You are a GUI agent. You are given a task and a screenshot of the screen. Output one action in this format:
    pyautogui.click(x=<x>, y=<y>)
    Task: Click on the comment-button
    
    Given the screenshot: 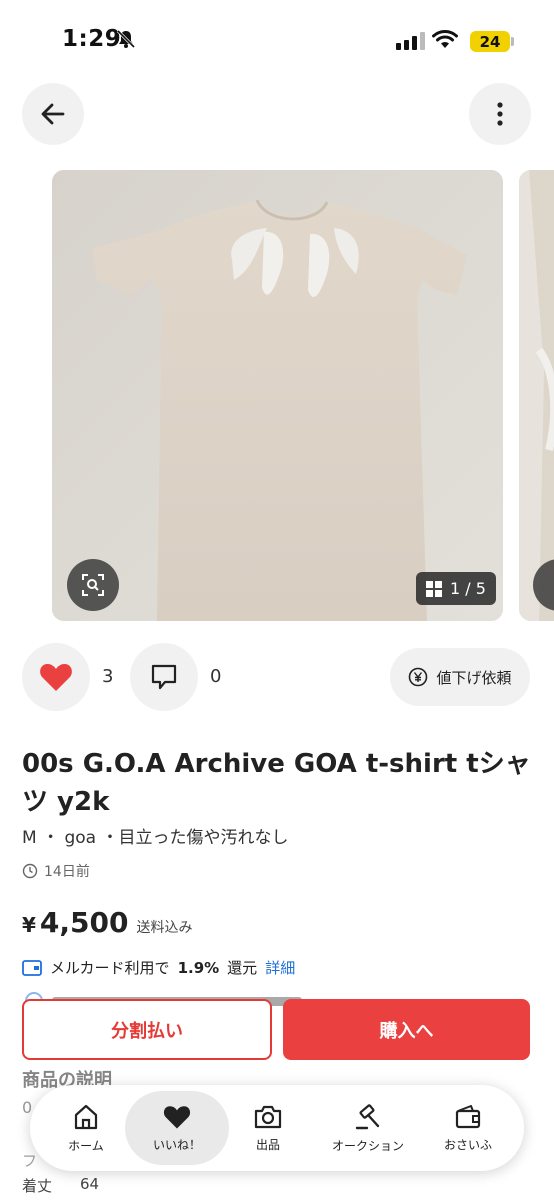 What is the action you would take?
    pyautogui.click(x=164, y=677)
    